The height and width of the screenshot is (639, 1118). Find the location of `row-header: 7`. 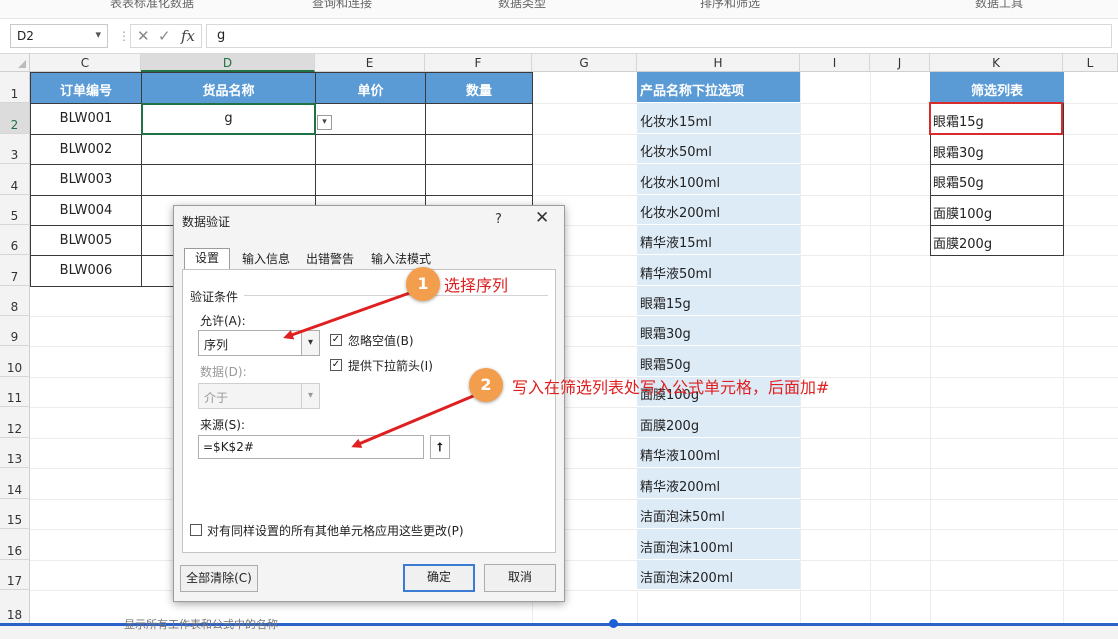

row-header: 7 is located at coordinates (15, 270).